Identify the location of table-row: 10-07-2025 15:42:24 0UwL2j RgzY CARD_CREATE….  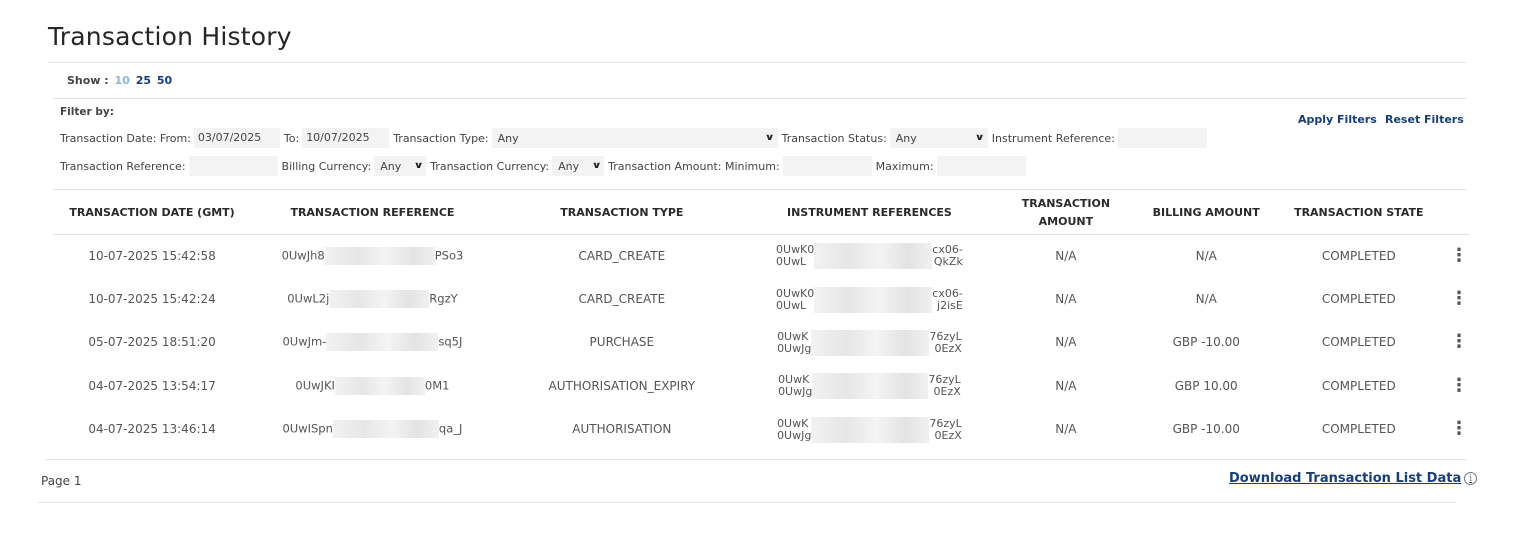
(761, 298).